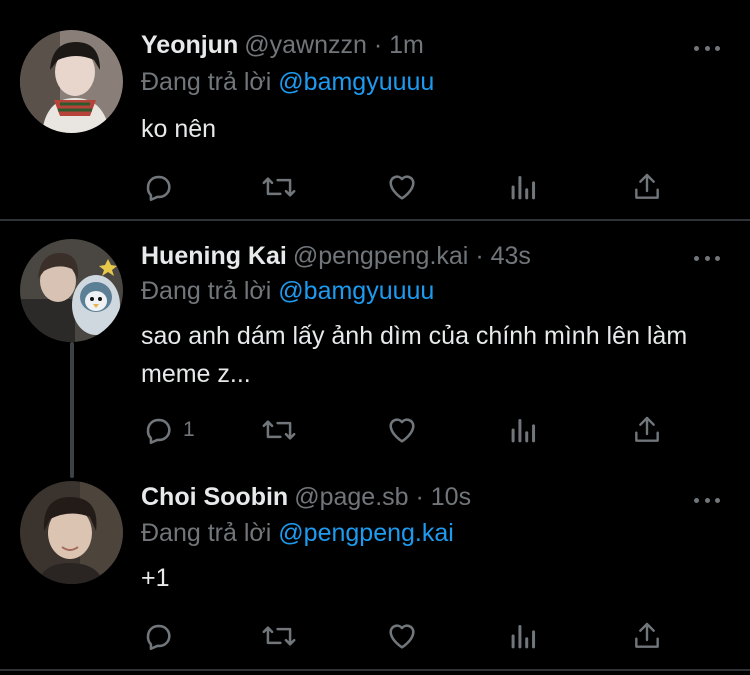  I want to click on tweet-text: ko nên, so click(179, 129).